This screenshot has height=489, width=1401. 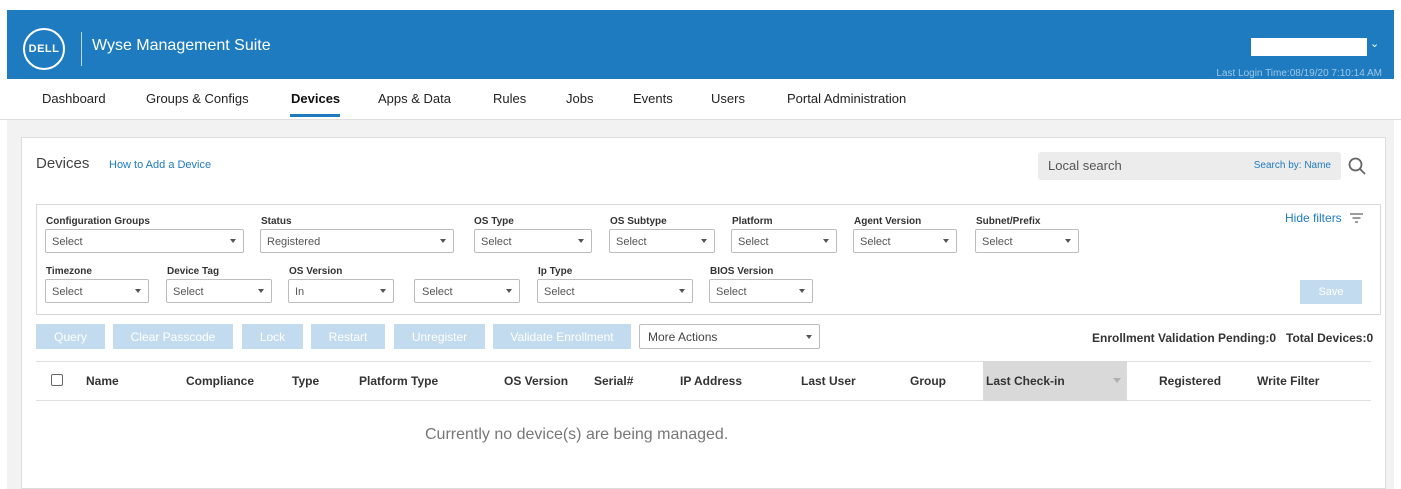 What do you see at coordinates (173, 336) in the screenshot?
I see `clear-passcode-button: Clear Passcode` at bounding box center [173, 336].